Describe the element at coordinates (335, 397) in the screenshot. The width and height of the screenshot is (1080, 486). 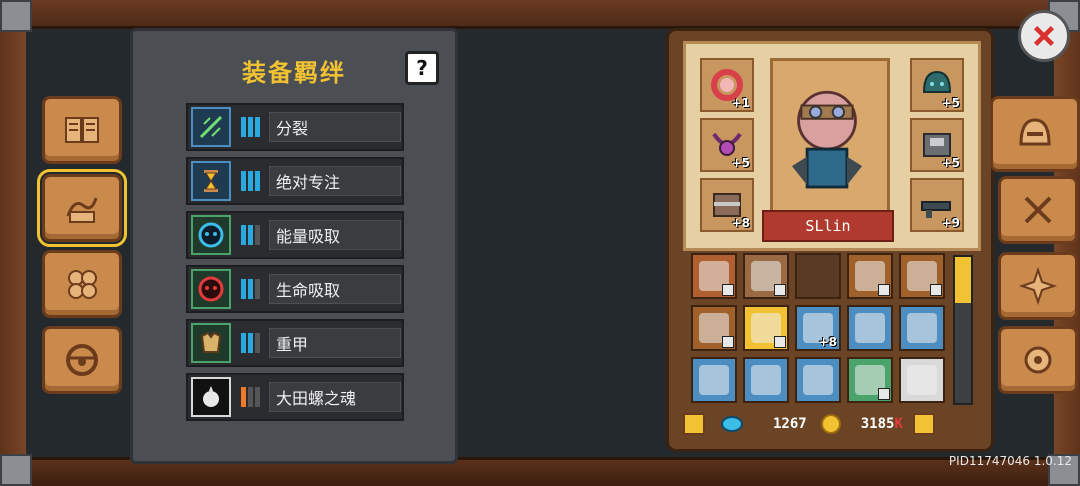
I see `bond-name: 大田螺之魂` at that location.